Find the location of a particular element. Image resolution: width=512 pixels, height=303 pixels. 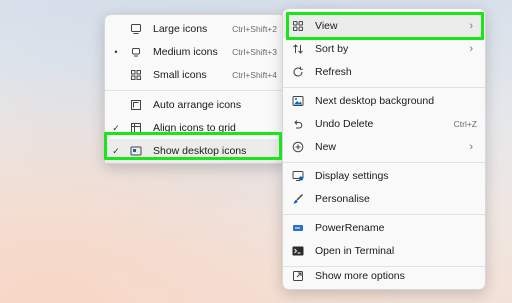

menu-item-open-in-terminal: Open in Terminal is located at coordinates (384, 251).